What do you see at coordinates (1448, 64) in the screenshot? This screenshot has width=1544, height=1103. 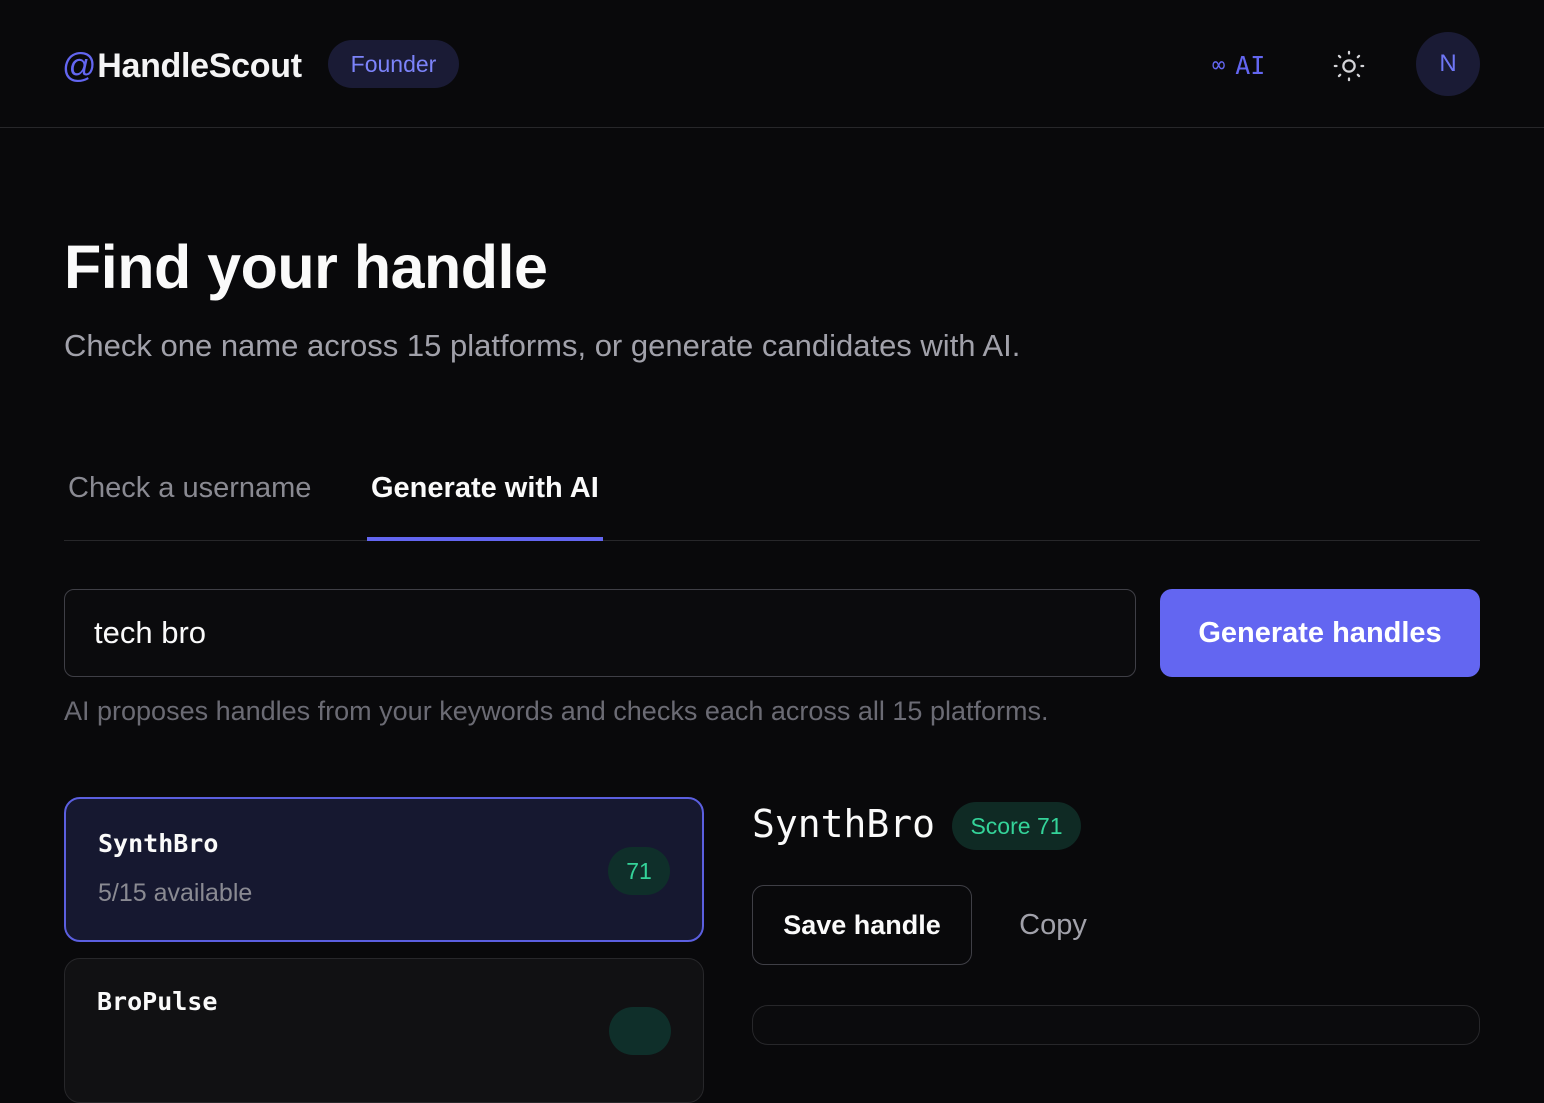 I see `user-avatar: N` at bounding box center [1448, 64].